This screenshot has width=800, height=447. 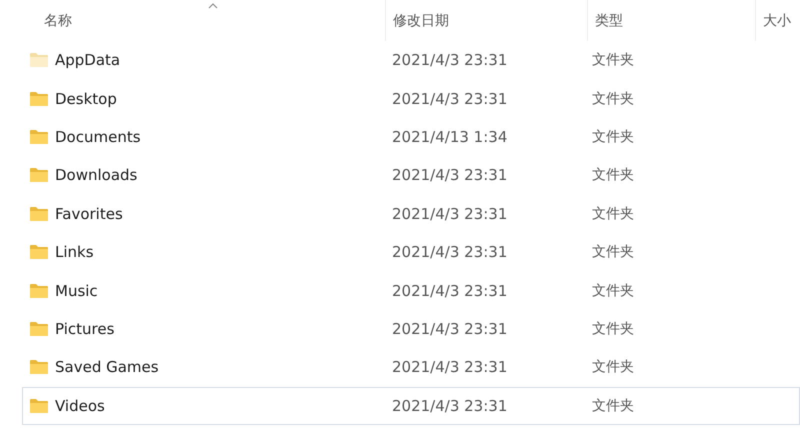 I want to click on file-row: Pictures 2021/4/3 23:31 文件夹, so click(x=411, y=329).